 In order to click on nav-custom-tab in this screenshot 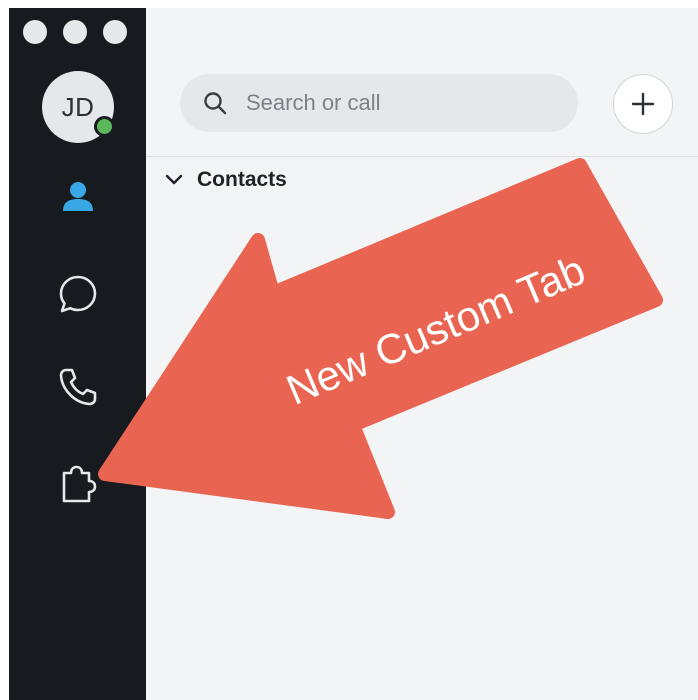, I will do `click(78, 484)`.